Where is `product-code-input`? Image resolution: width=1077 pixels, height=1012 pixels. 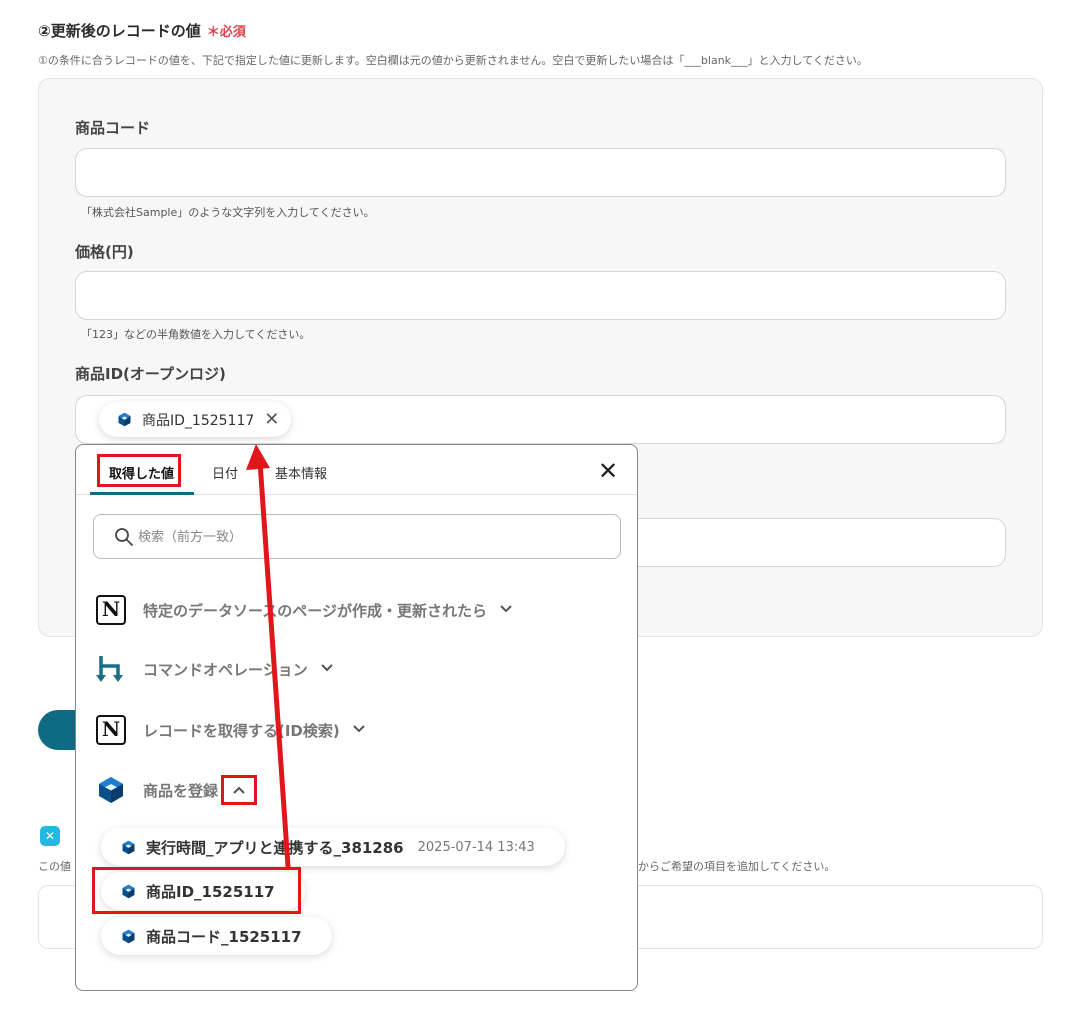 product-code-input is located at coordinates (540, 172).